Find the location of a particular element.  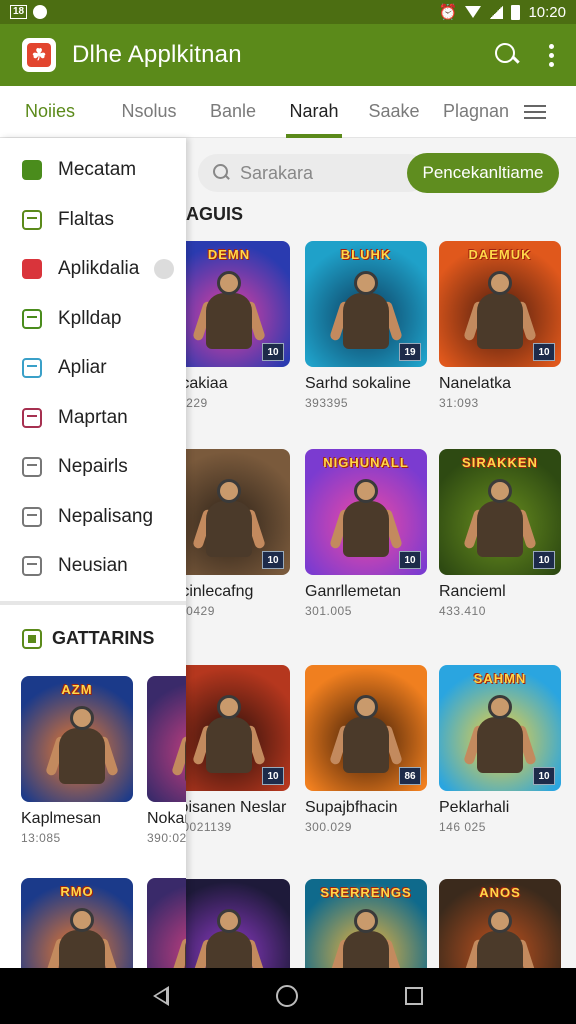

drawer-item-label: Flaltas is located at coordinates (86, 219).